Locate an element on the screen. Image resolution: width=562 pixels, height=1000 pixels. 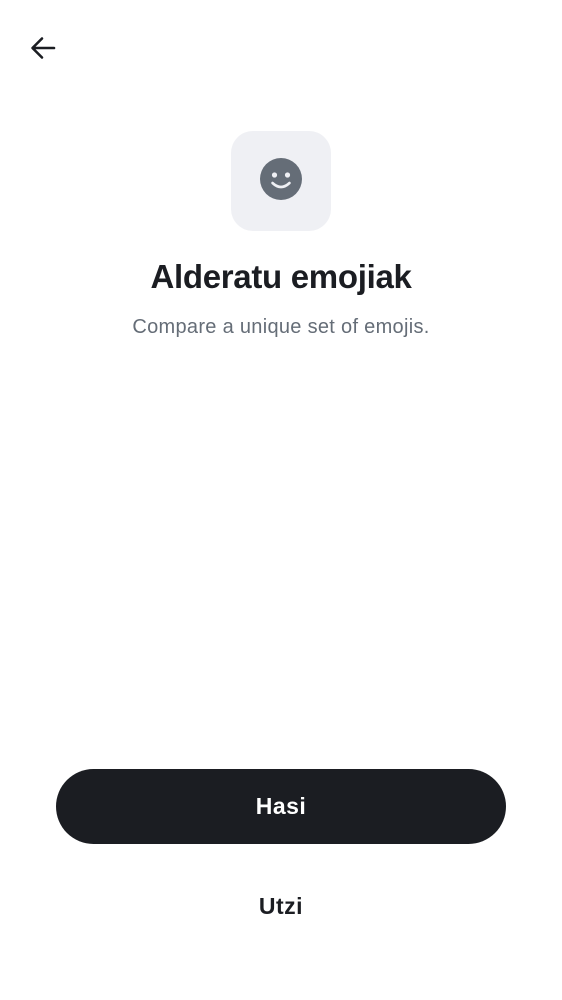
back-button is located at coordinates (43, 50).